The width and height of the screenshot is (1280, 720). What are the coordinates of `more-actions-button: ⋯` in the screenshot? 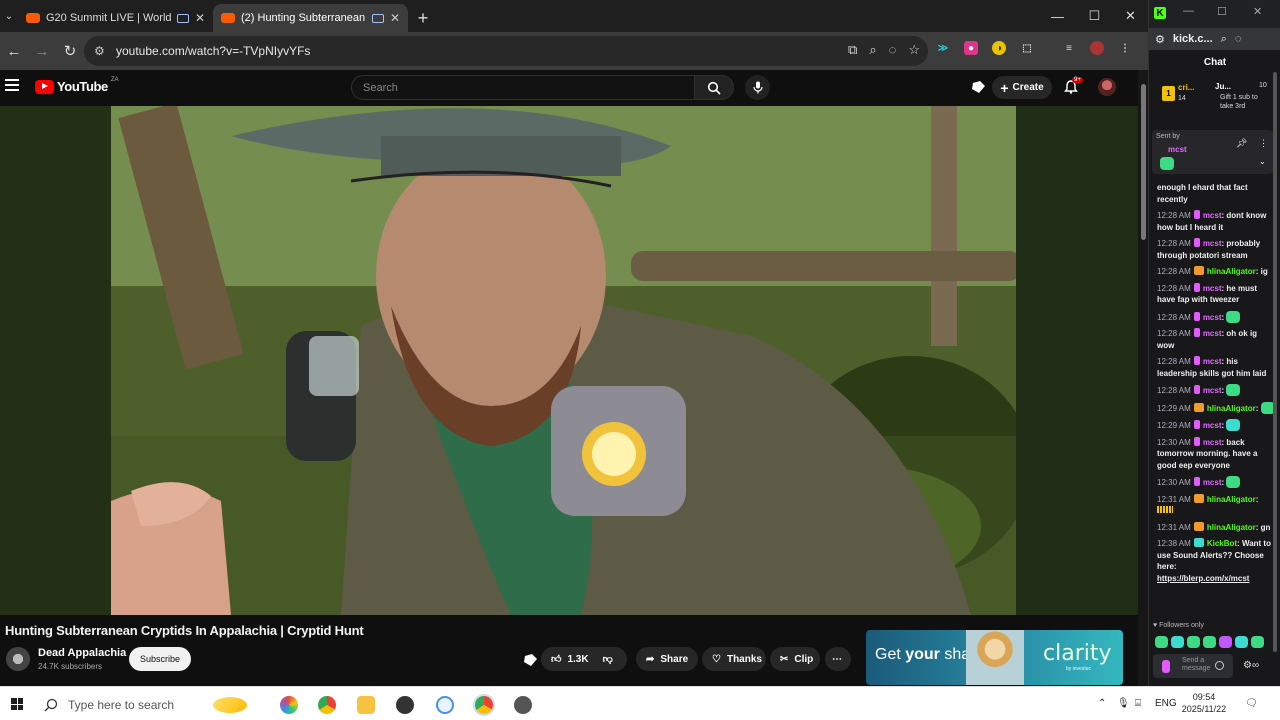 It's located at (838, 659).